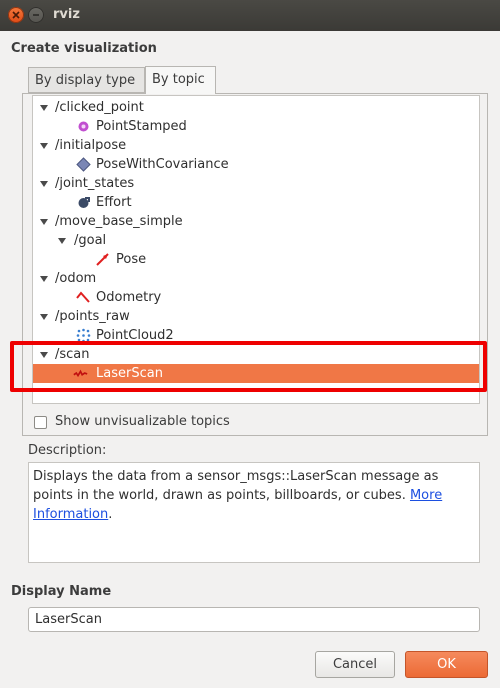 The image size is (500, 688). What do you see at coordinates (67, 450) in the screenshot?
I see `description-label: Description:` at bounding box center [67, 450].